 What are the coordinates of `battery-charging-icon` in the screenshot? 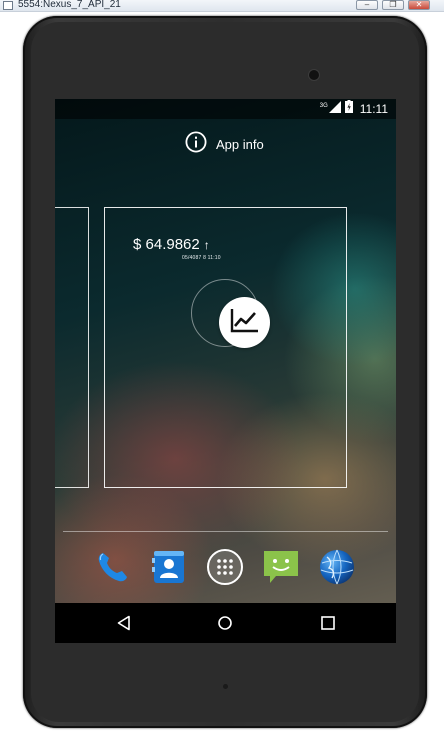 It's located at (348, 109).